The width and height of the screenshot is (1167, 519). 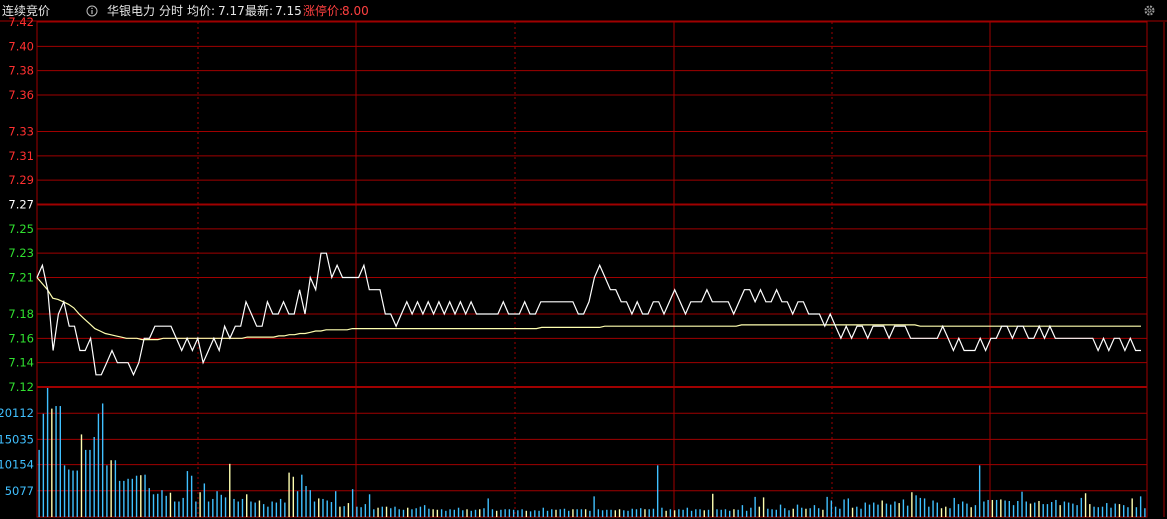 What do you see at coordinates (21, 387) in the screenshot?
I see `price-tick-label: 7.12` at bounding box center [21, 387].